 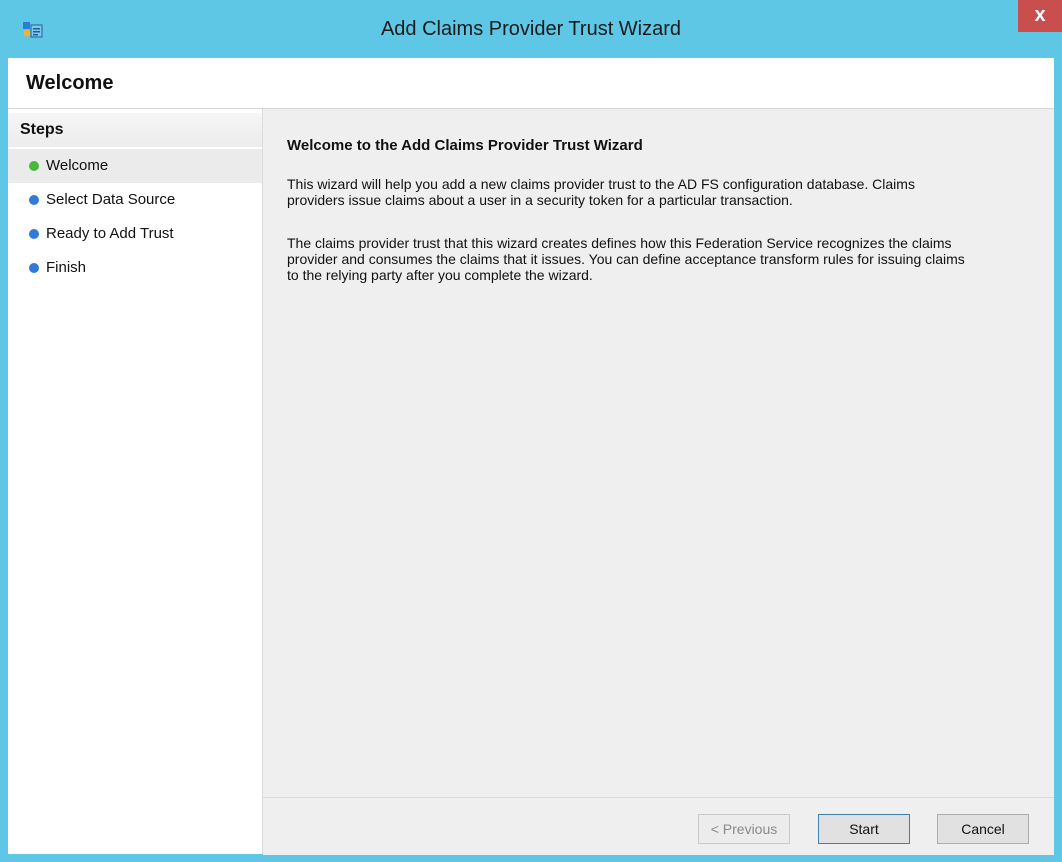 What do you see at coordinates (744, 829) in the screenshot?
I see `previous-button: < Previous` at bounding box center [744, 829].